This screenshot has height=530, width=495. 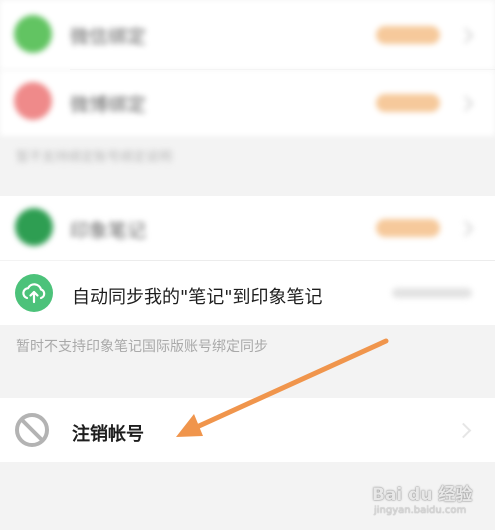 What do you see at coordinates (420, 510) in the screenshot?
I see `watermark-subtext: jingyan.baidu.com` at bounding box center [420, 510].